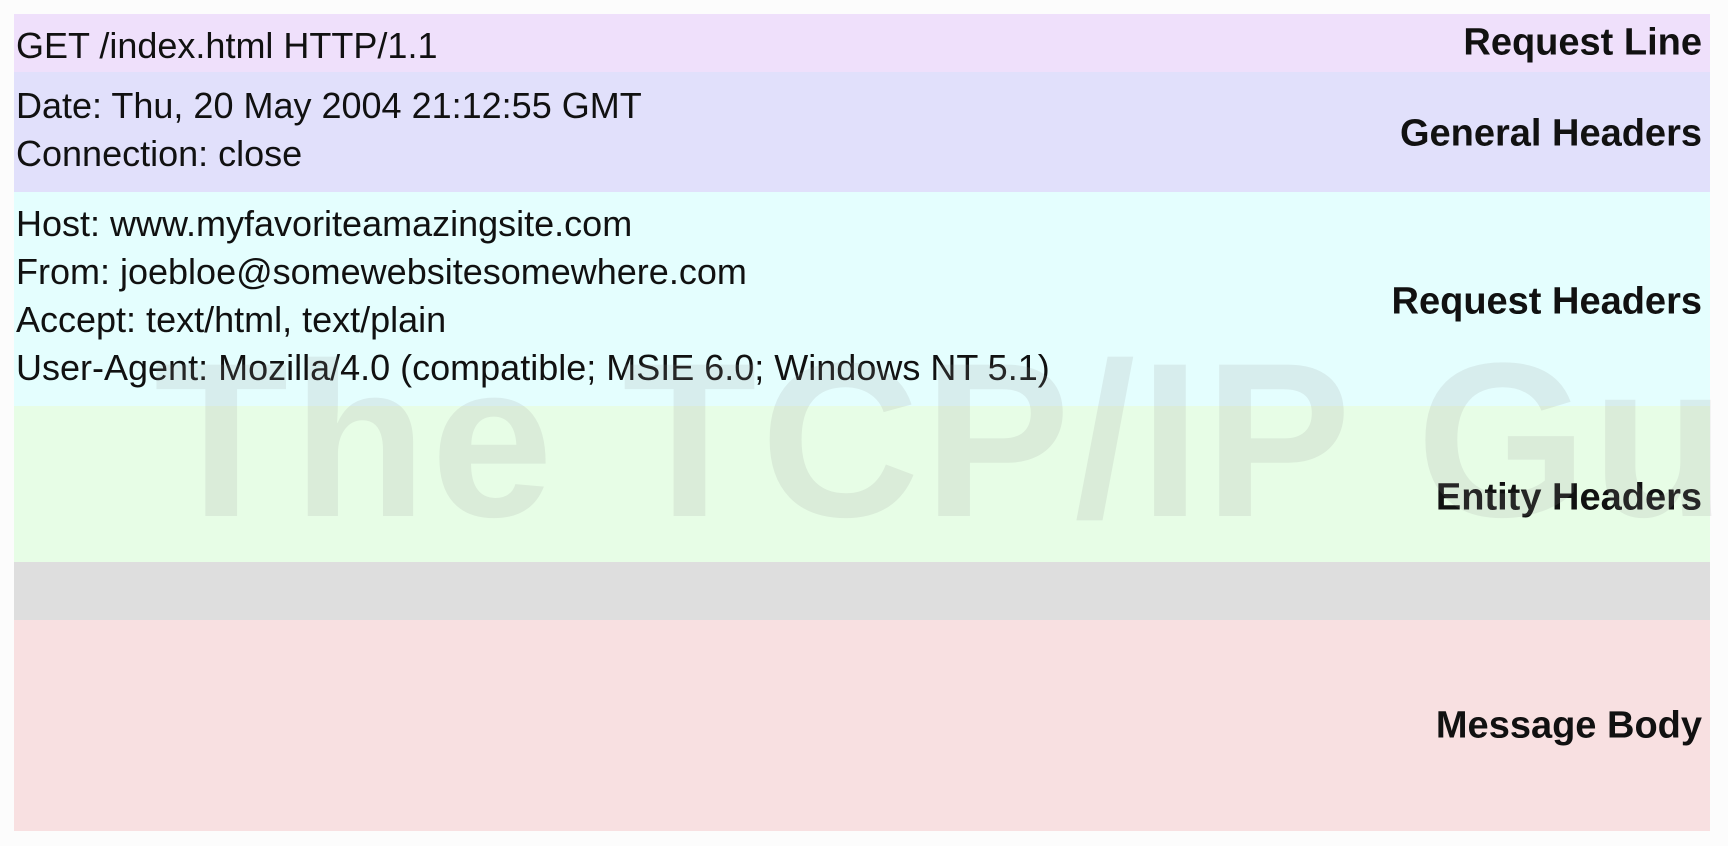 The width and height of the screenshot is (1728, 846). Describe the element at coordinates (159, 153) in the screenshot. I see `header-connection: Connection: close` at that location.